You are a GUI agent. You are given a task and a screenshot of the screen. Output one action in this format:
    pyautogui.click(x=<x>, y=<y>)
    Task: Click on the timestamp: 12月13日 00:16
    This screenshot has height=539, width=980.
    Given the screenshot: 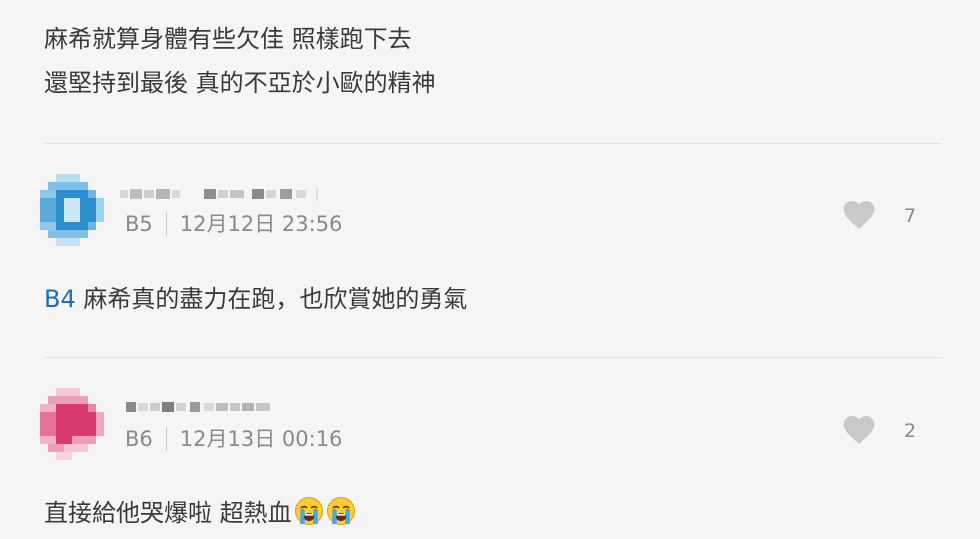 What is the action you would take?
    pyautogui.click(x=261, y=439)
    